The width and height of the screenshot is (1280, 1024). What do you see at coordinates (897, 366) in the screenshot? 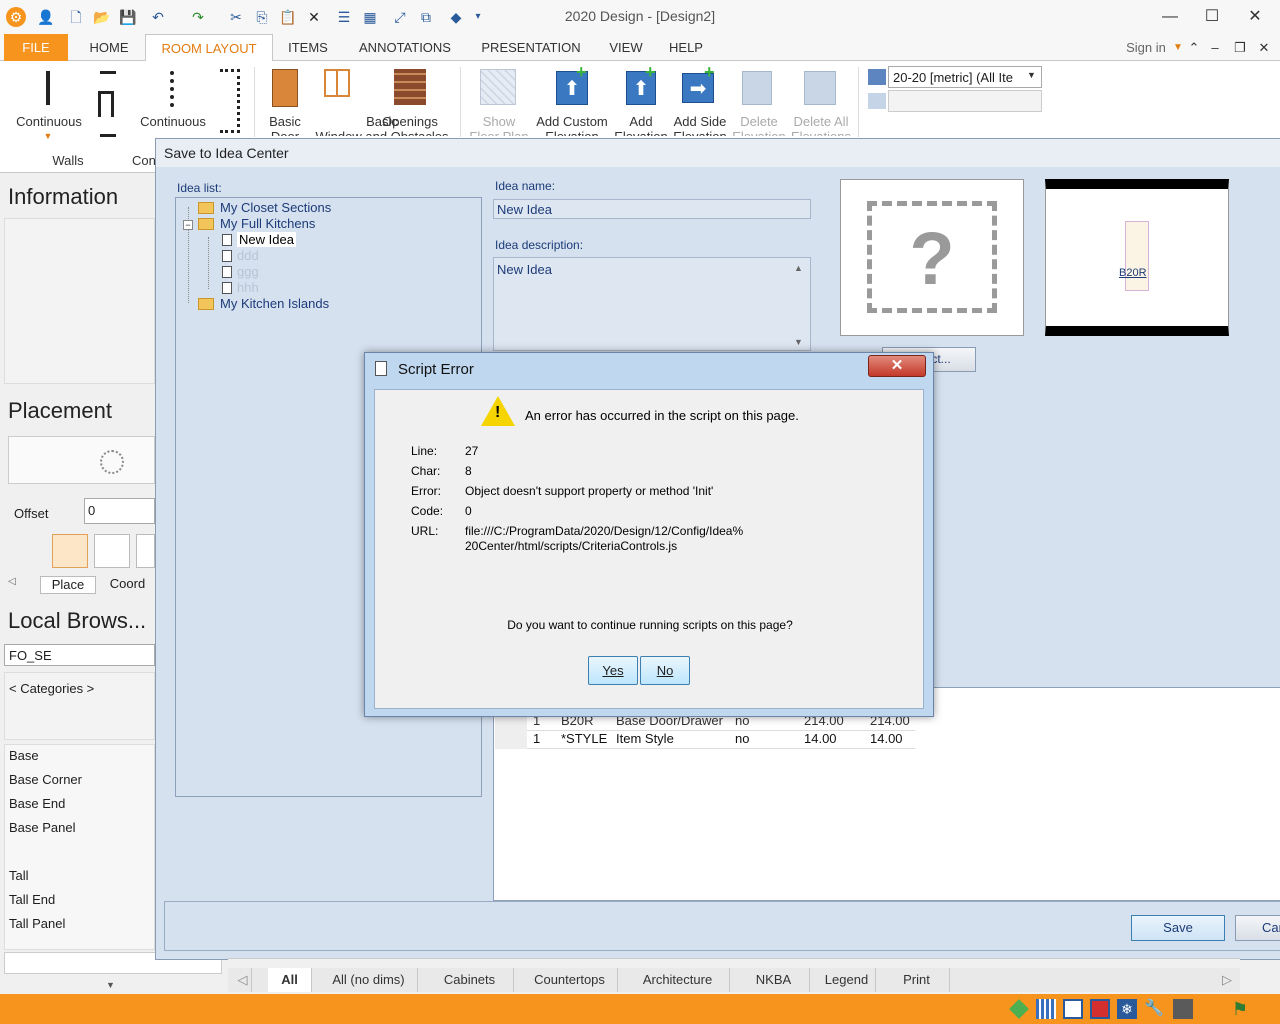
I see `error-close-button: ✕` at bounding box center [897, 366].